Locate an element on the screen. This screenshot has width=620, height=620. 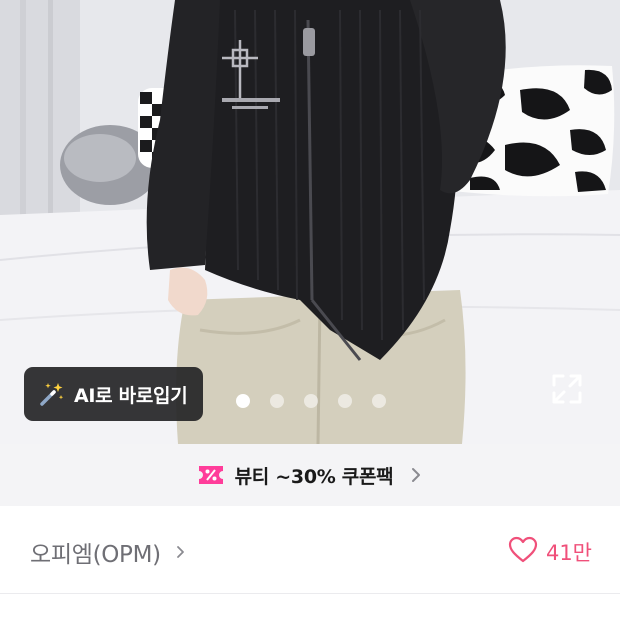
brand-row: 오피엠(OPM) 41만 is located at coordinates (310, 550).